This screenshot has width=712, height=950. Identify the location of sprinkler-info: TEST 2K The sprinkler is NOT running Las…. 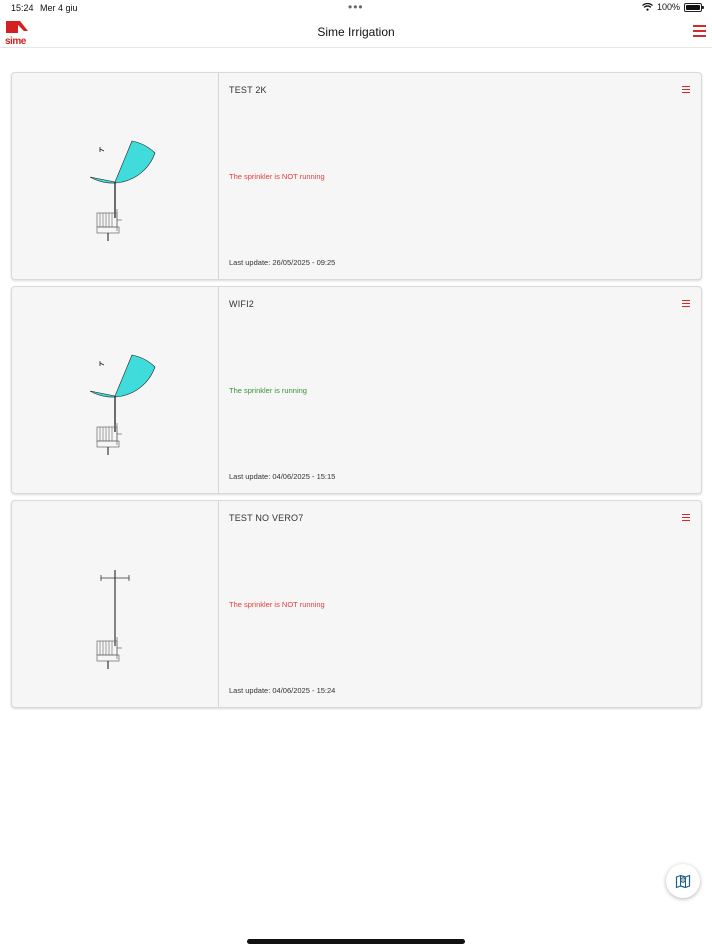
(460, 176).